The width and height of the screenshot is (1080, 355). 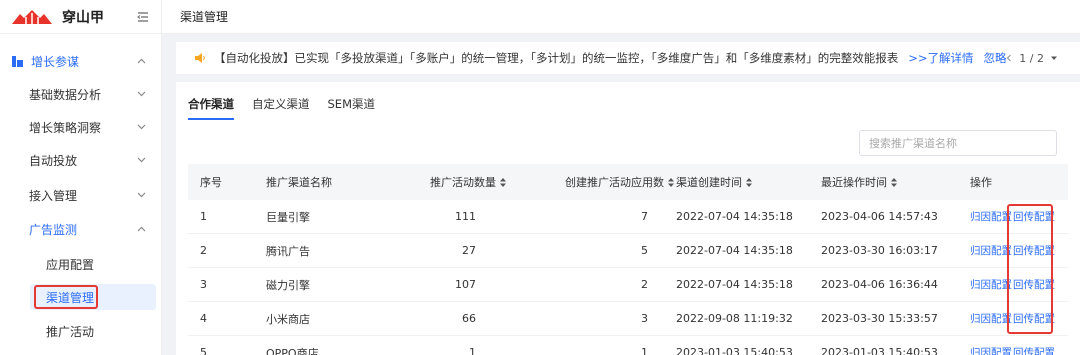 I want to click on chevron-up-icon, so click(x=141, y=229).